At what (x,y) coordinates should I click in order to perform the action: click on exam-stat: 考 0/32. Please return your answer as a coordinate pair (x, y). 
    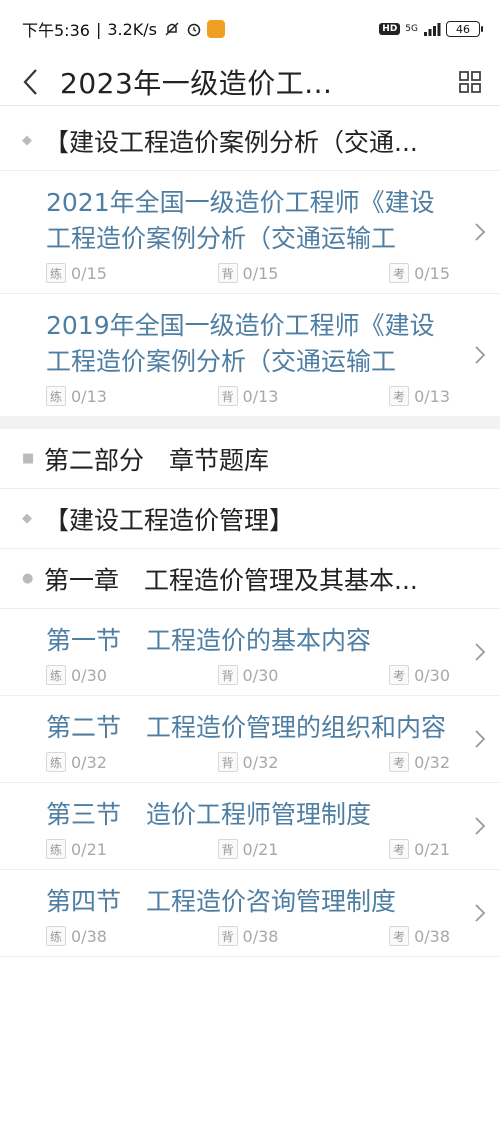
    Looking at the image, I should click on (419, 762).